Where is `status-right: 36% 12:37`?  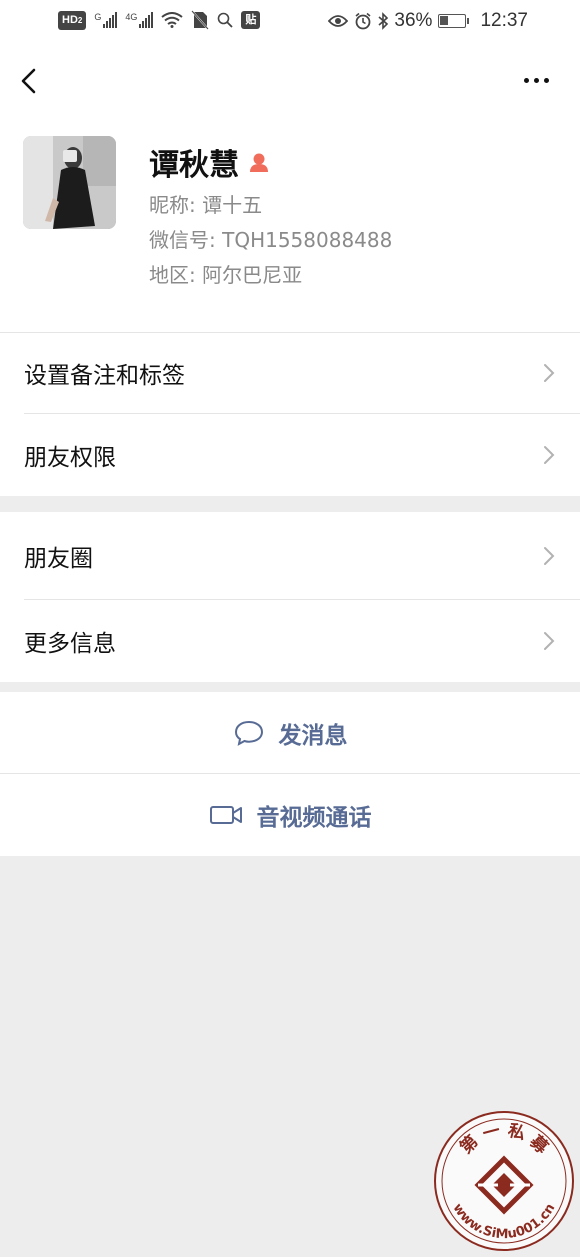
status-right: 36% 12:37 is located at coordinates (428, 21).